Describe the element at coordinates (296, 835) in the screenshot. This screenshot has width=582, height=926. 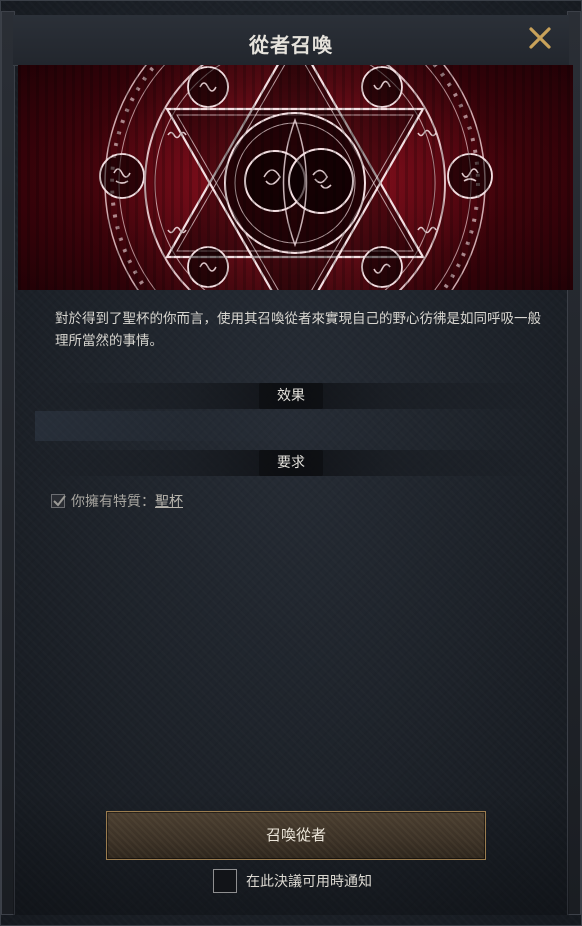
I see `summon-servant-button: 召喚從者` at that location.